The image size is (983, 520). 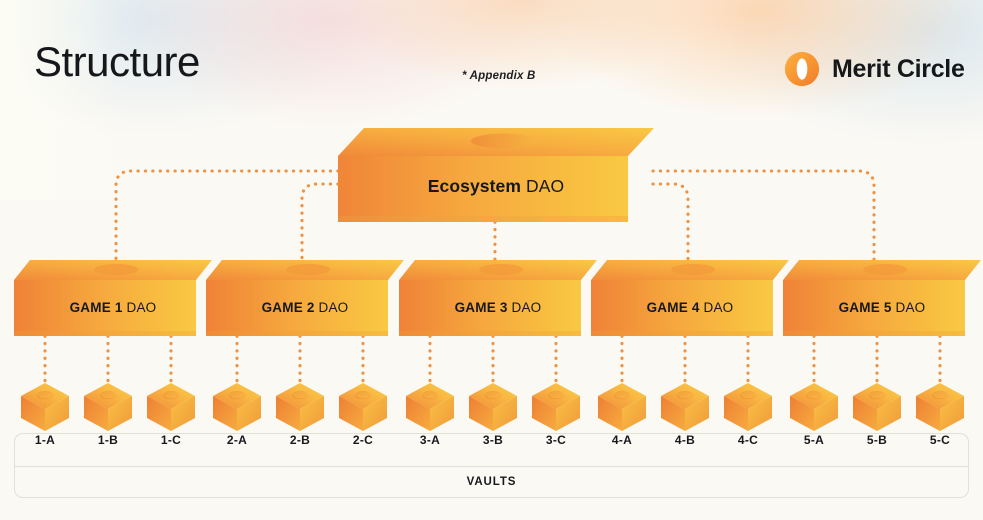 I want to click on game-dao-node-5: GAME 5 DAO, so click(x=882, y=300).